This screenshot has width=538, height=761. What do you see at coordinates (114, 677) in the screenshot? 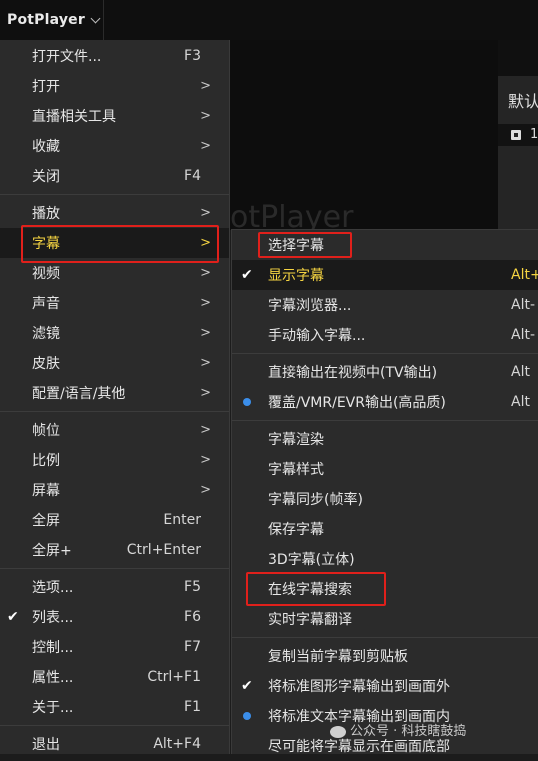
I see `menu-item-properties: 属性... Ctrl+F1` at bounding box center [114, 677].